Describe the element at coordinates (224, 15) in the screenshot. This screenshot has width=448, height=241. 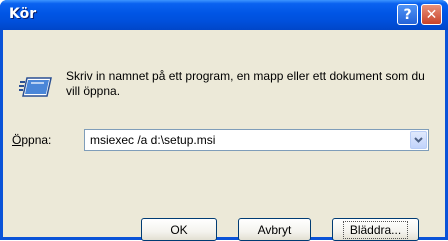
I see `title-bar: Kör ? ✕` at that location.